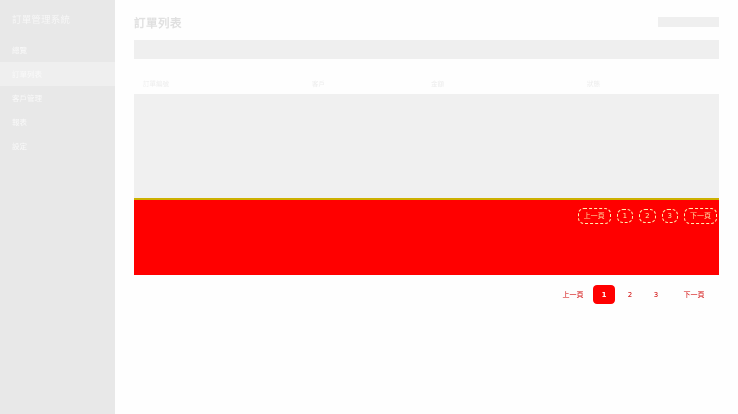 This screenshot has width=738, height=414. Describe the element at coordinates (57, 122) in the screenshot. I see `sidebar-item-reports: 報表` at that location.